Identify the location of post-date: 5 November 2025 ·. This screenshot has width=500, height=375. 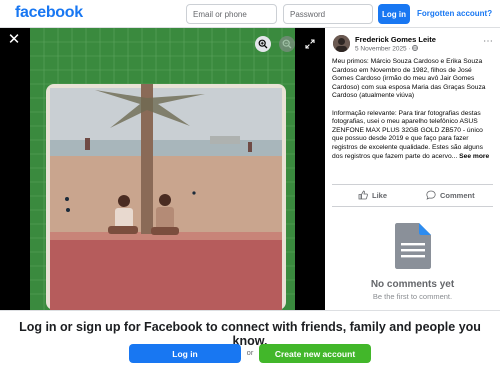
(387, 49).